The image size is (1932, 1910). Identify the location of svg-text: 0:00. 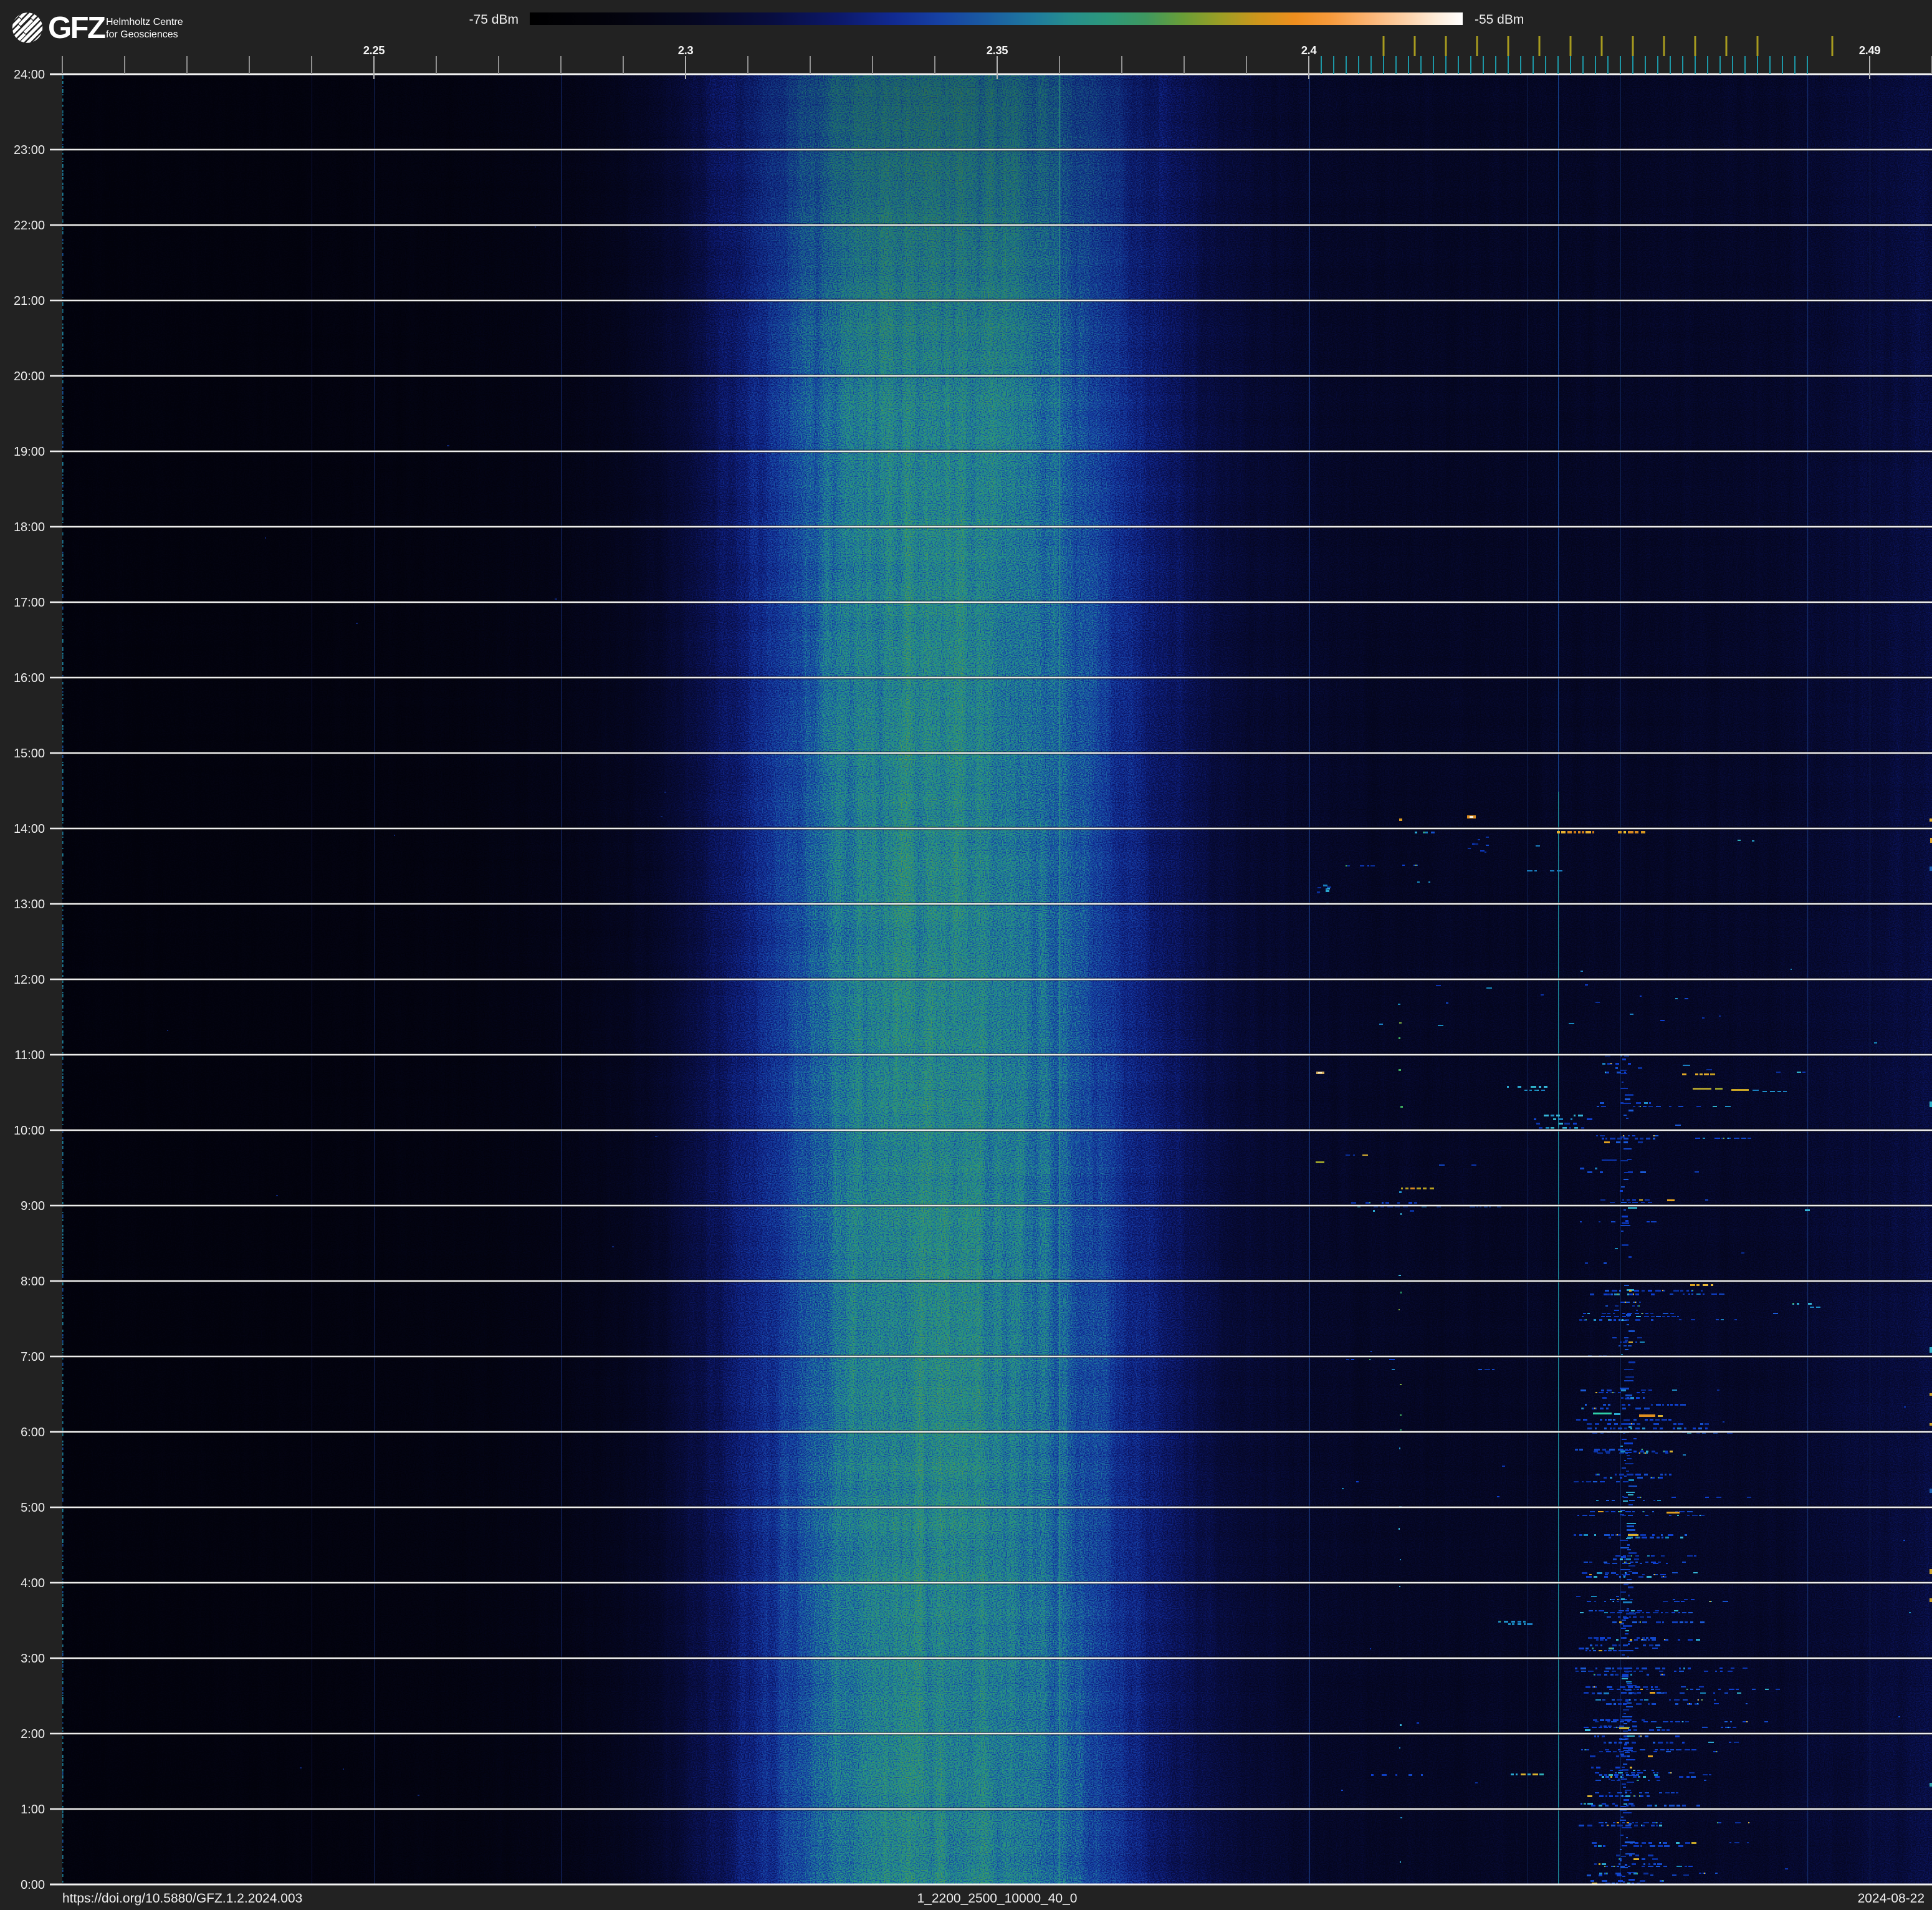
(33, 1885).